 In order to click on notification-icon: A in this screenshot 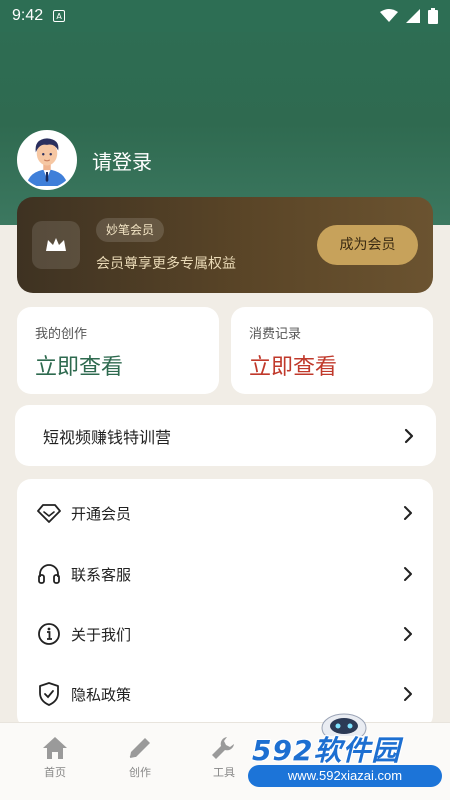, I will do `click(59, 16)`.